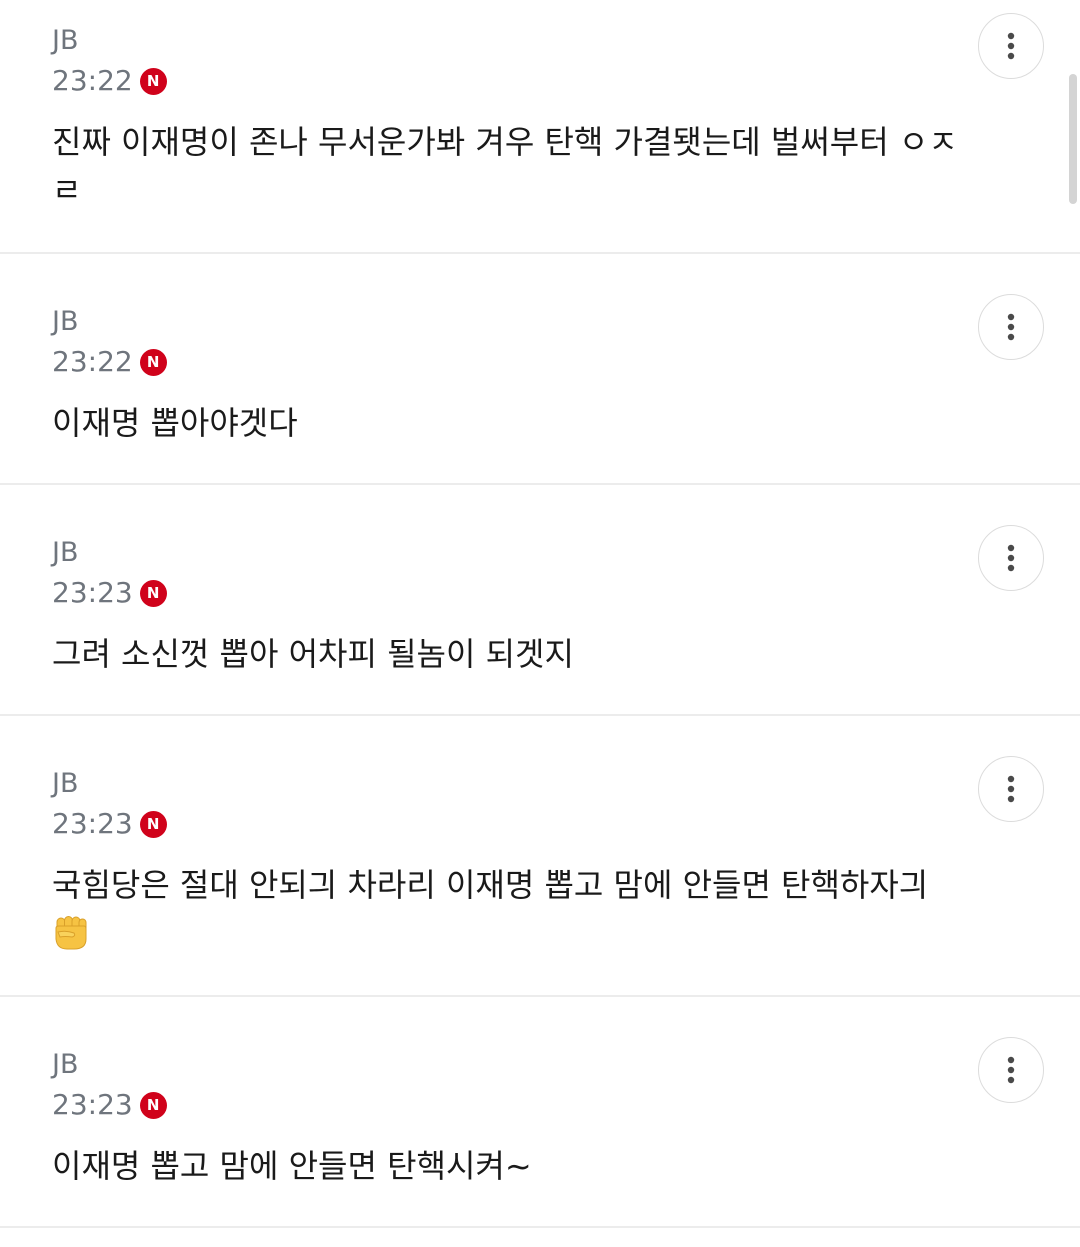 Image resolution: width=1080 pixels, height=1247 pixels. I want to click on comment-text: 그려 소신껏 뽑아 어차피 될놈이 되겟지, so click(313, 654).